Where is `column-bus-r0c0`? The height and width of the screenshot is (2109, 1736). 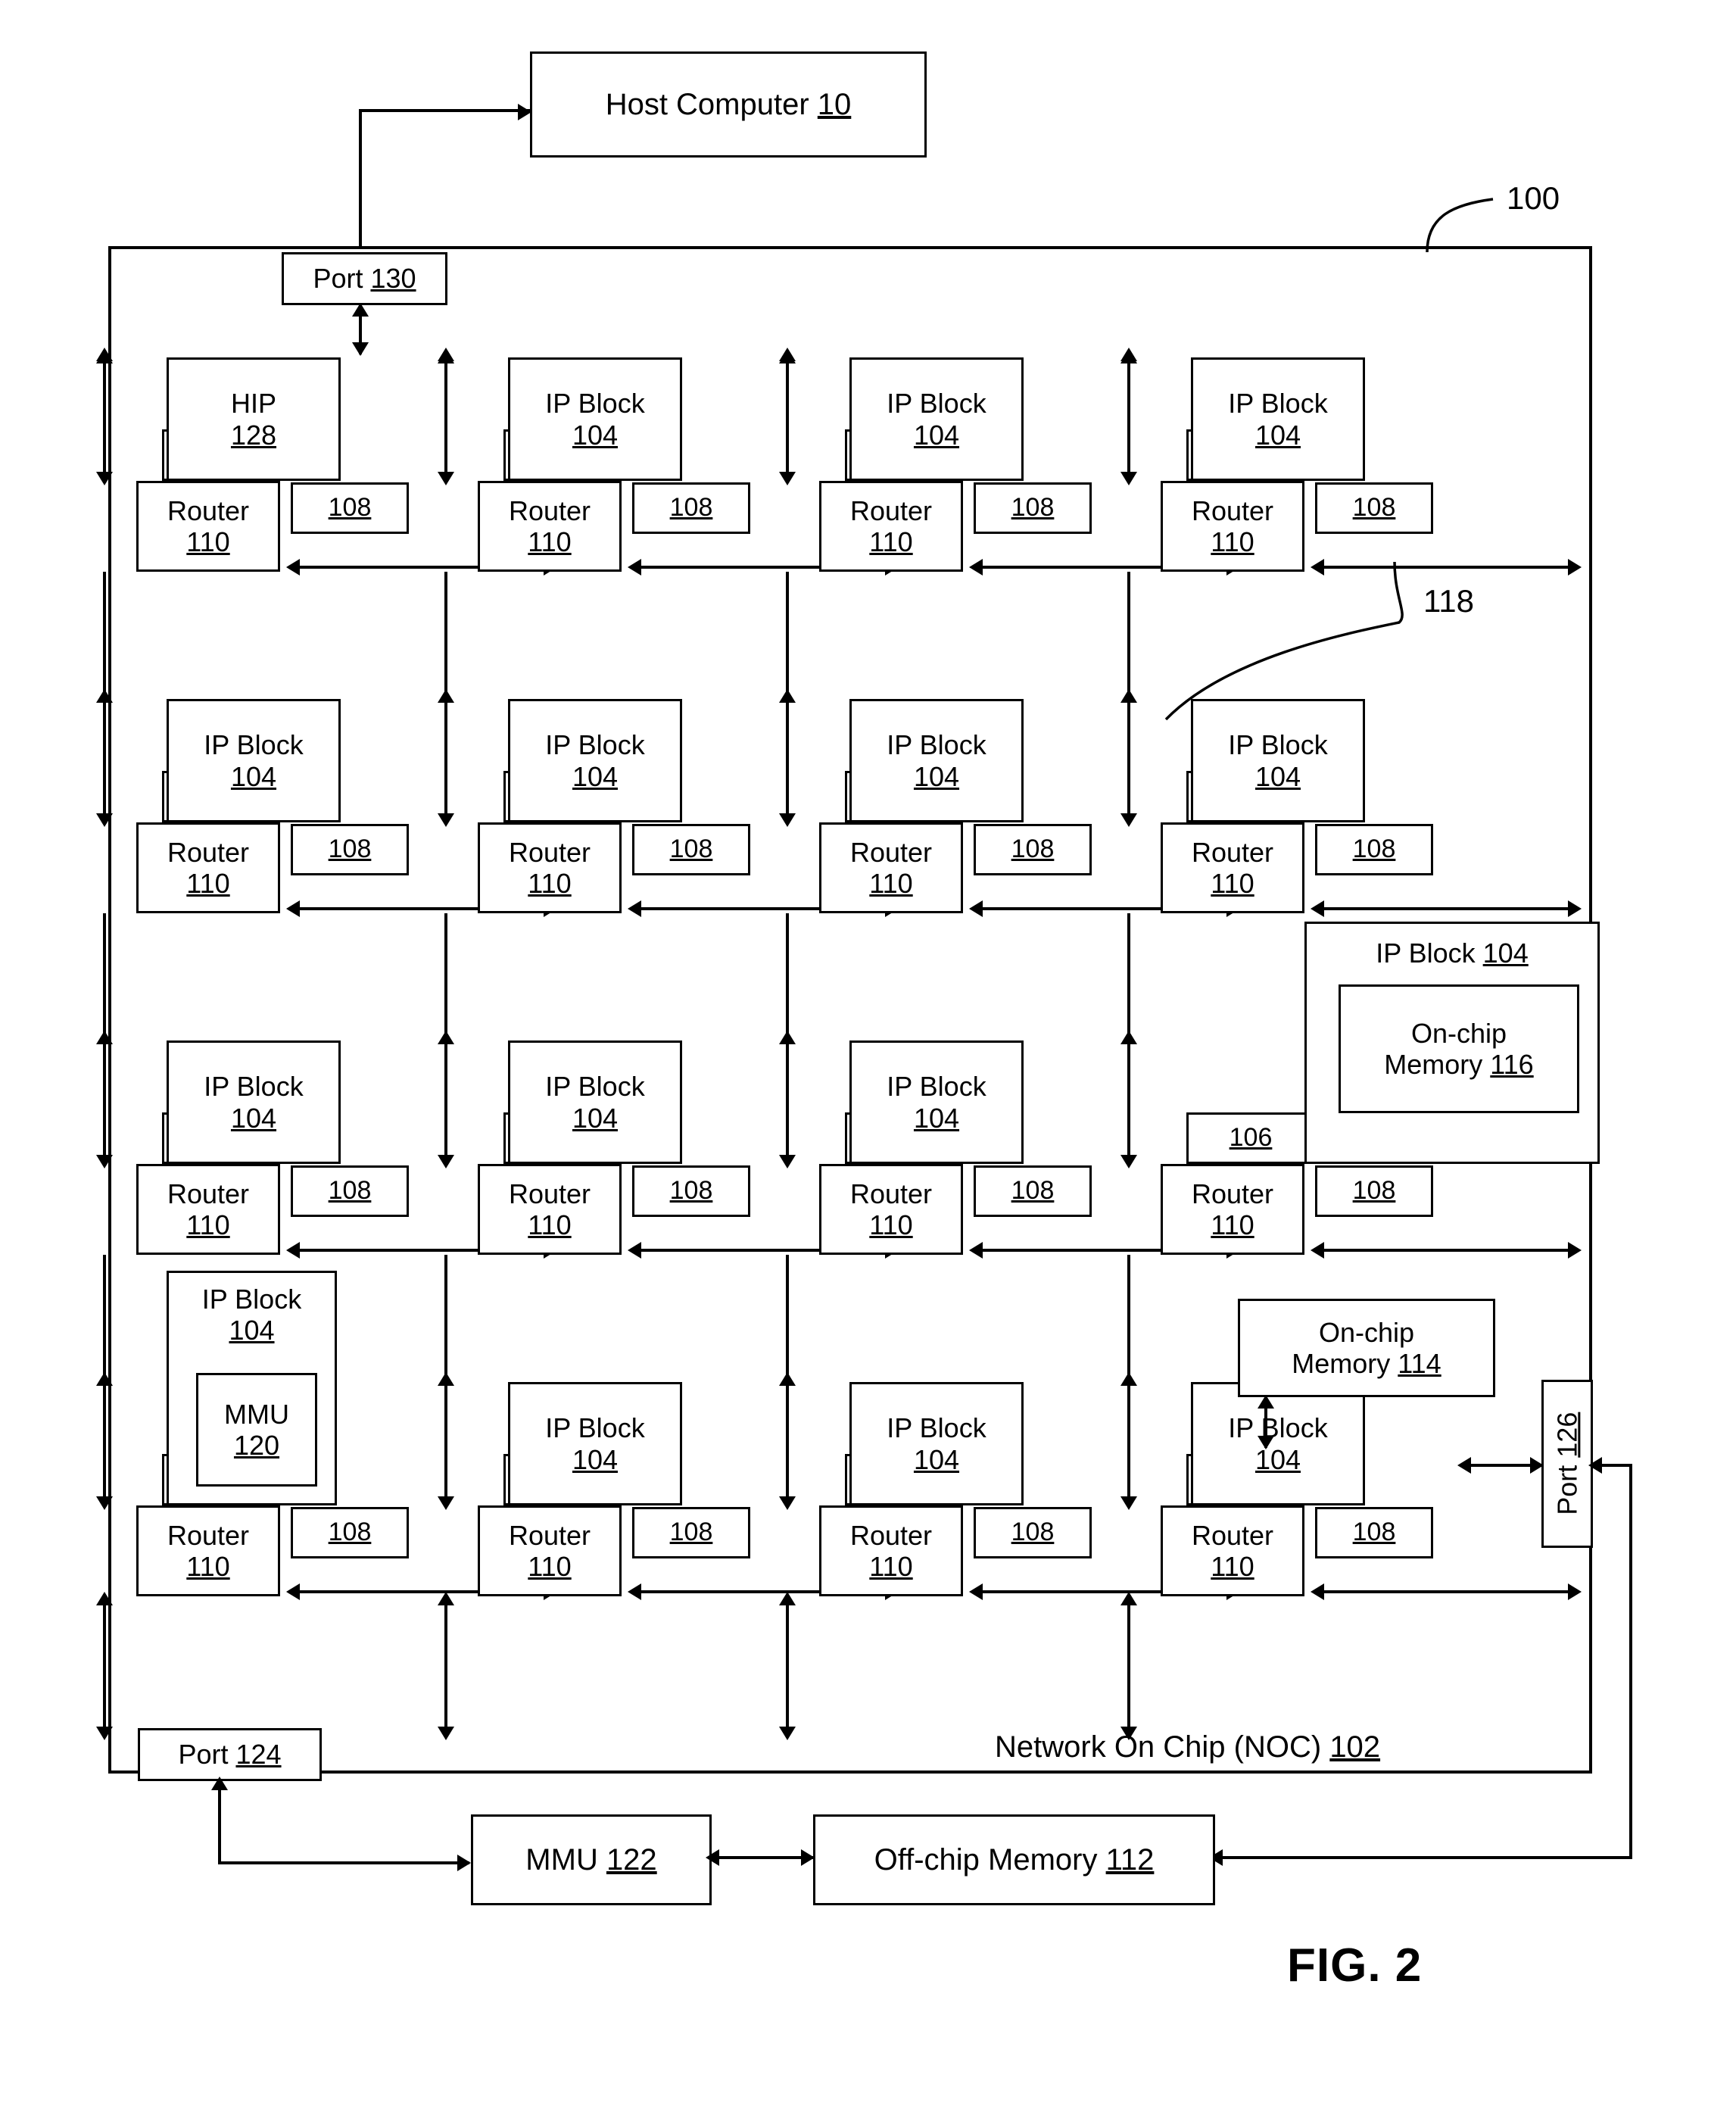
column-bus-r0c0 is located at coordinates (104, 633).